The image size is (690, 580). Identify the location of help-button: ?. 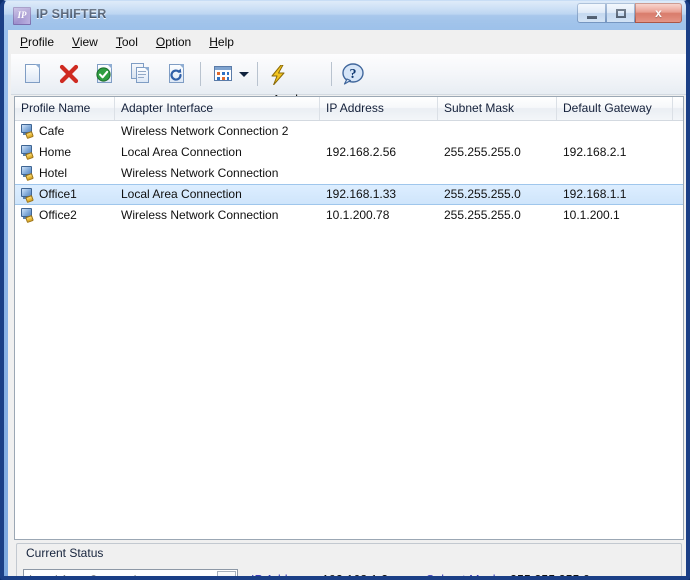
(353, 74).